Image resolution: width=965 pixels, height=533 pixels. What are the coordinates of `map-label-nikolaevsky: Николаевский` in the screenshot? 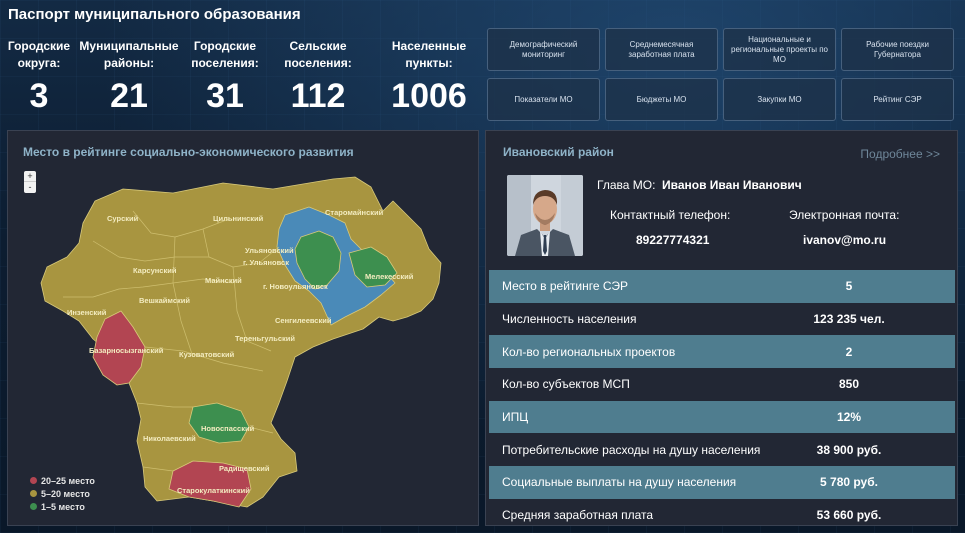 It's located at (169, 438).